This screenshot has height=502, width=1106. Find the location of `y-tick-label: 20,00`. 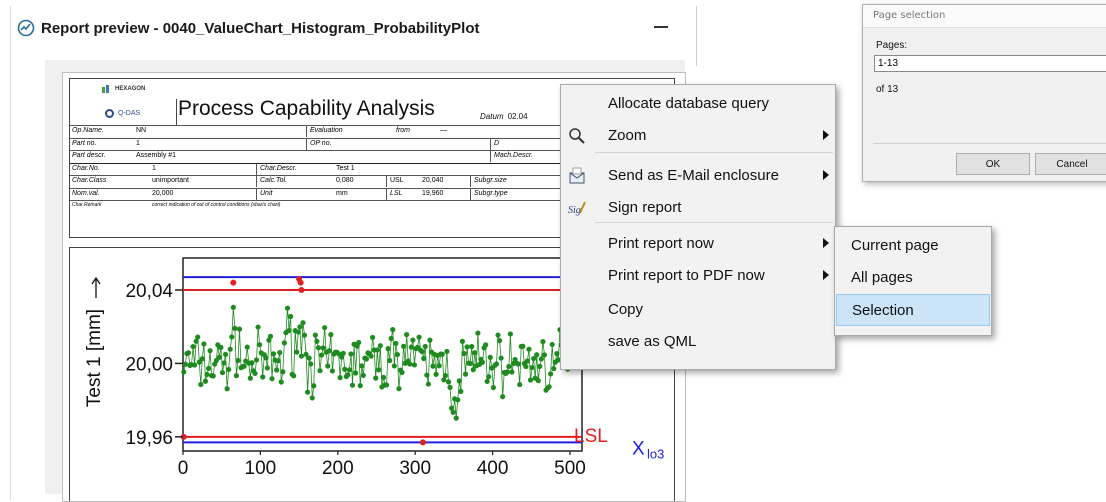

y-tick-label: 20,00 is located at coordinates (149, 364).